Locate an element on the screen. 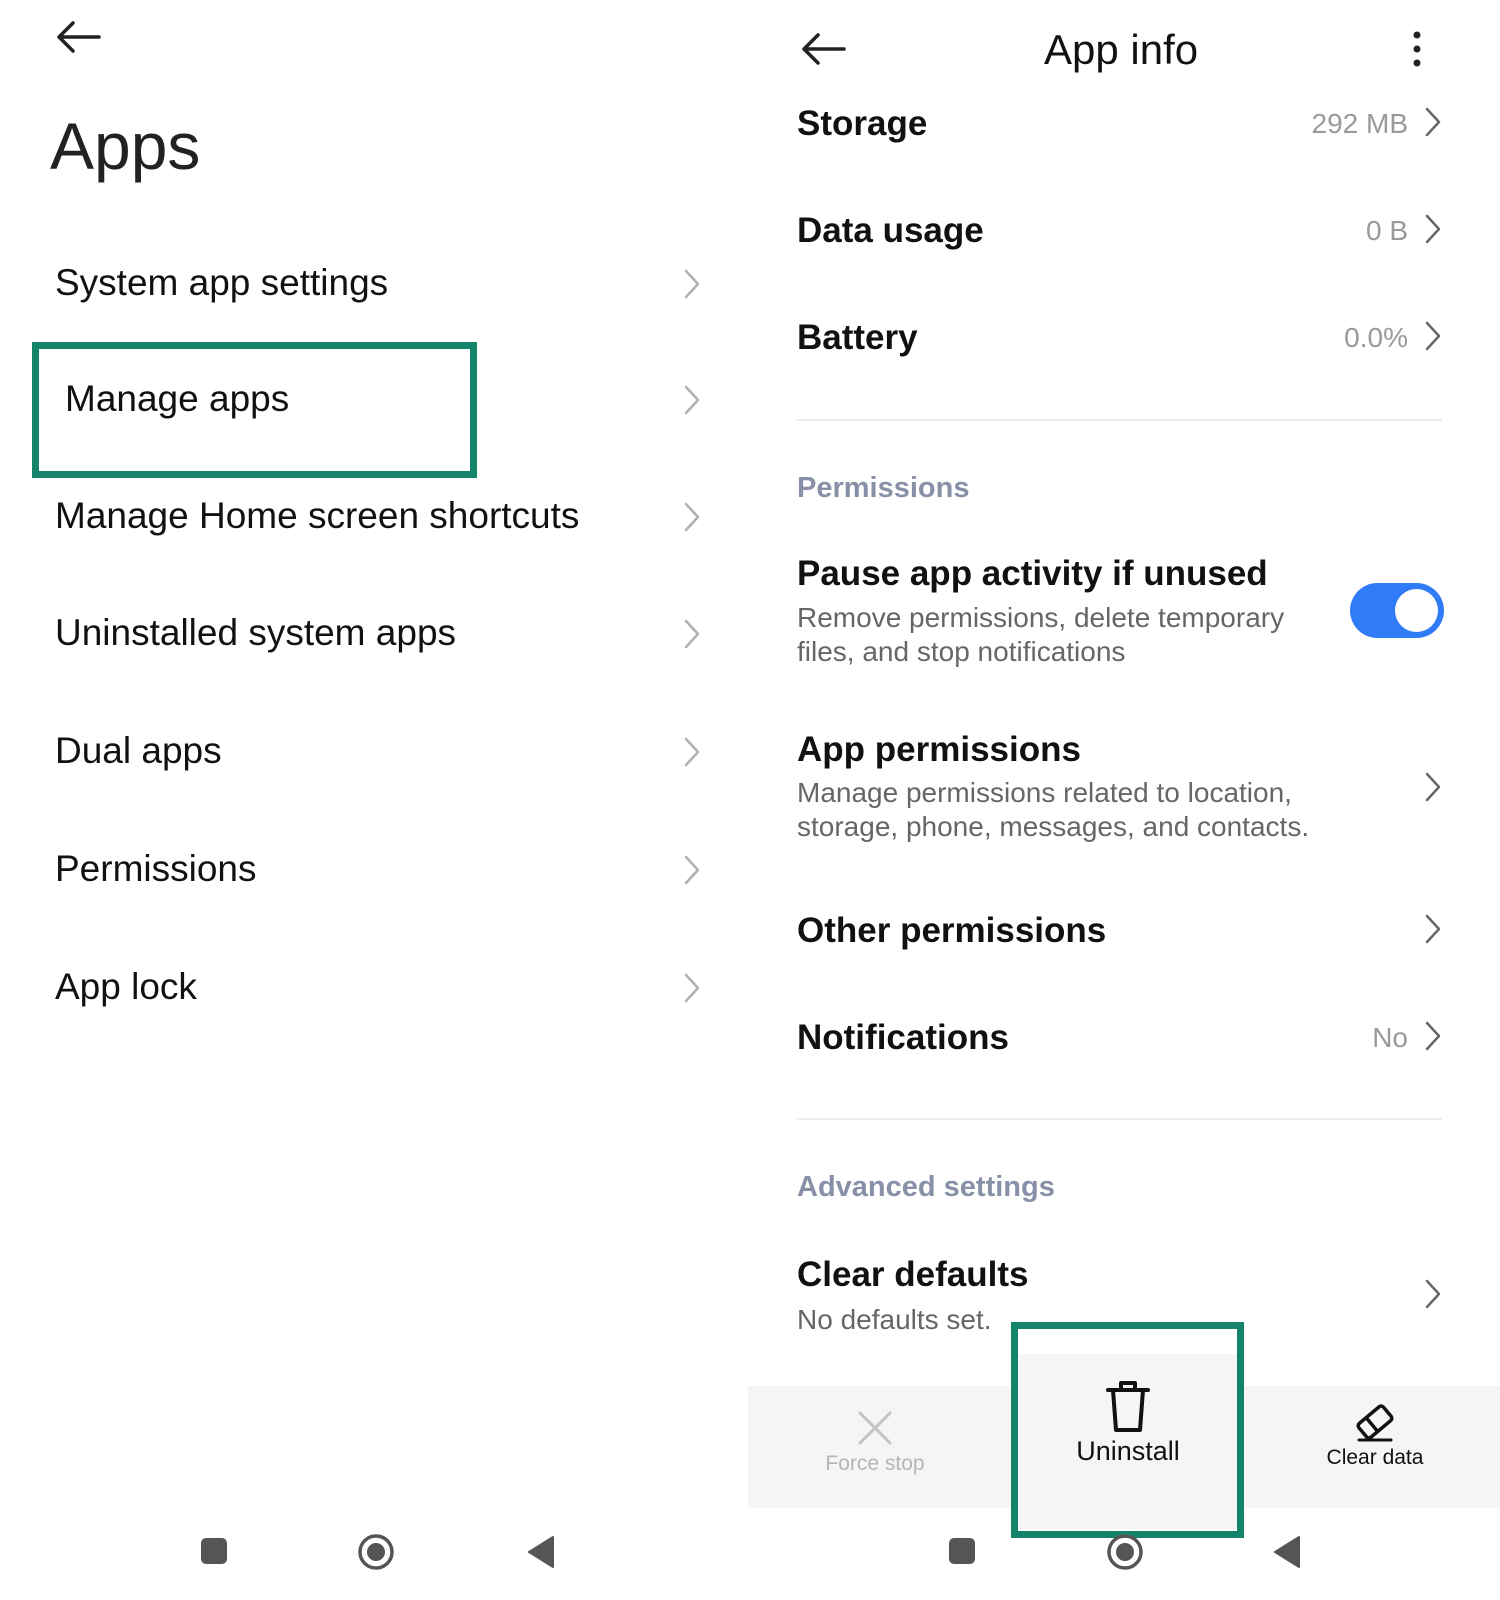 This screenshot has width=1500, height=1600. pause-app-toggle is located at coordinates (1397, 610).